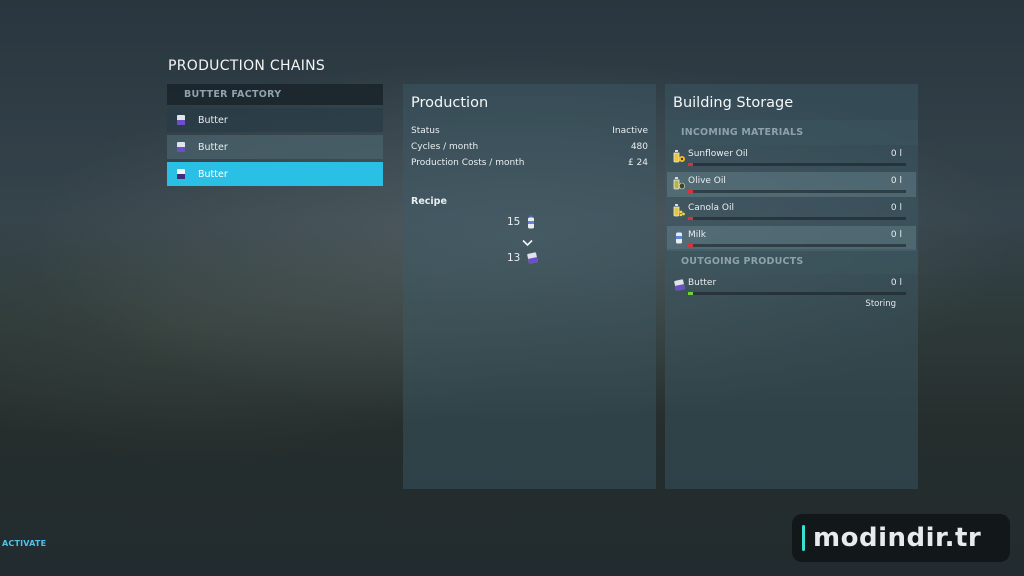  Describe the element at coordinates (791, 211) in the screenshot. I see `storage-row-canola-oil: Canola Oil 0 l` at that location.